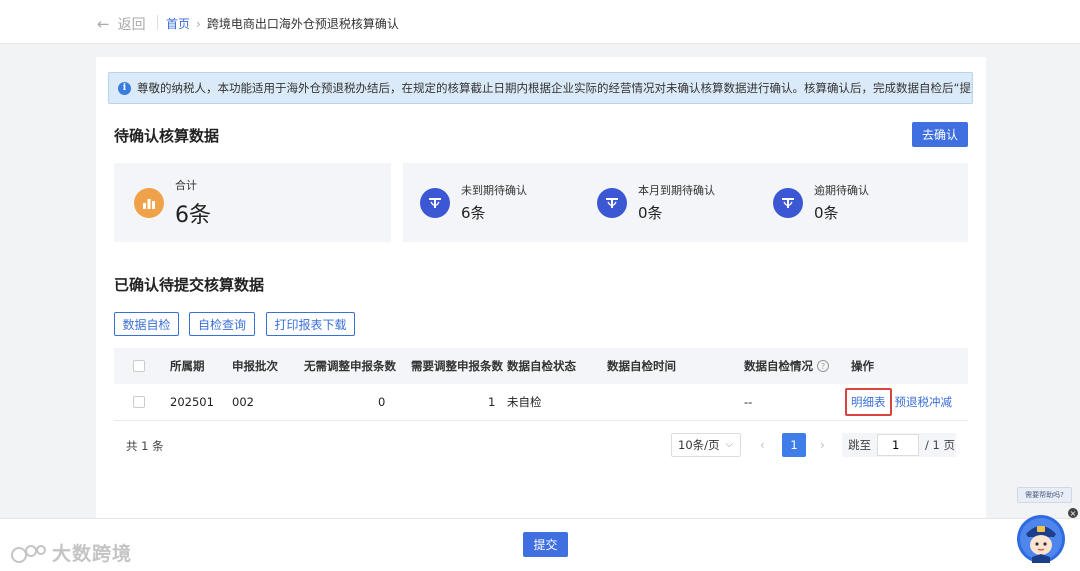 Image resolution: width=1080 pixels, height=571 pixels. What do you see at coordinates (823, 366) in the screenshot?
I see `question-icon: ?` at bounding box center [823, 366].